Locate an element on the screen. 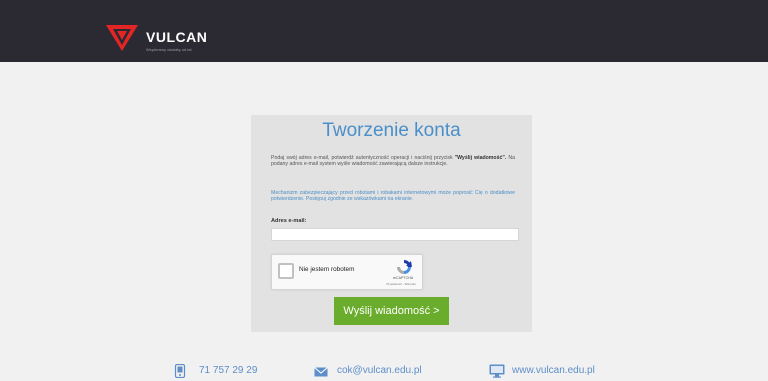 The width and height of the screenshot is (768, 381). recaptcha-label: Nie jestem robotem is located at coordinates (327, 269).